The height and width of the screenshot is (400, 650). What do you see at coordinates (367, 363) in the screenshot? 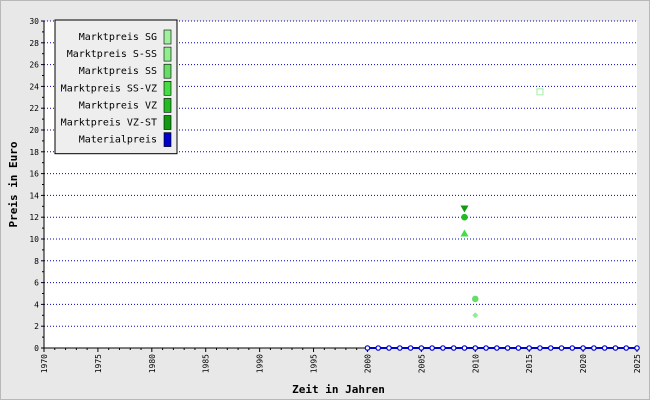
I see `x-tick-label: 2000` at bounding box center [367, 363].